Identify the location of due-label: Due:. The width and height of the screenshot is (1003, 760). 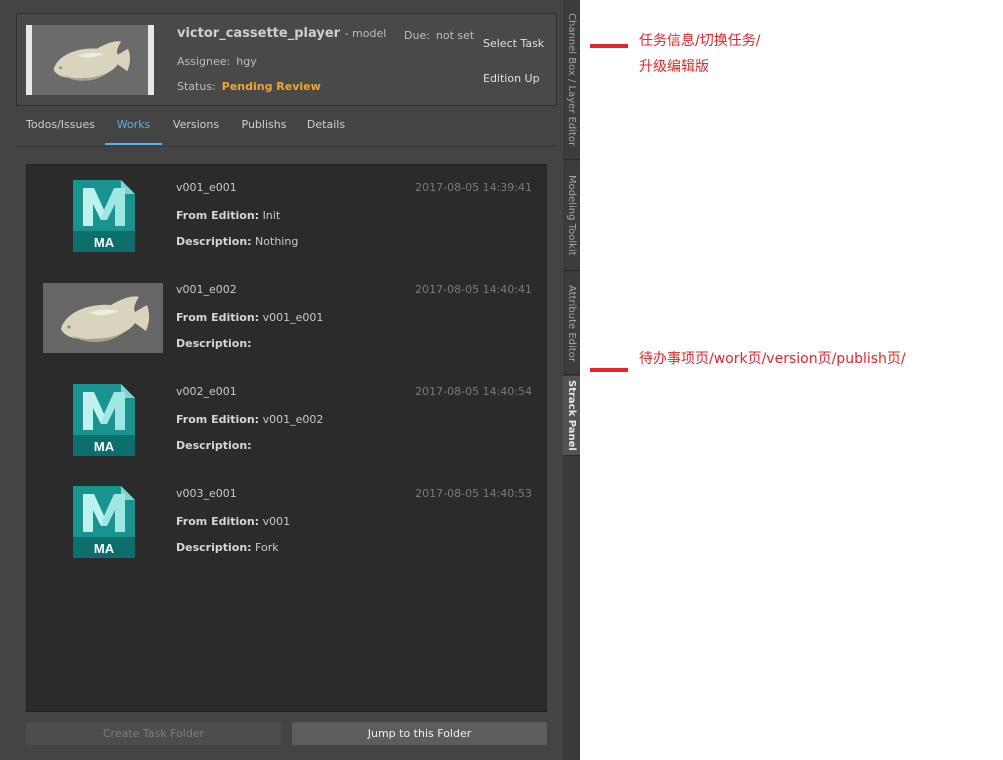
(417, 35).